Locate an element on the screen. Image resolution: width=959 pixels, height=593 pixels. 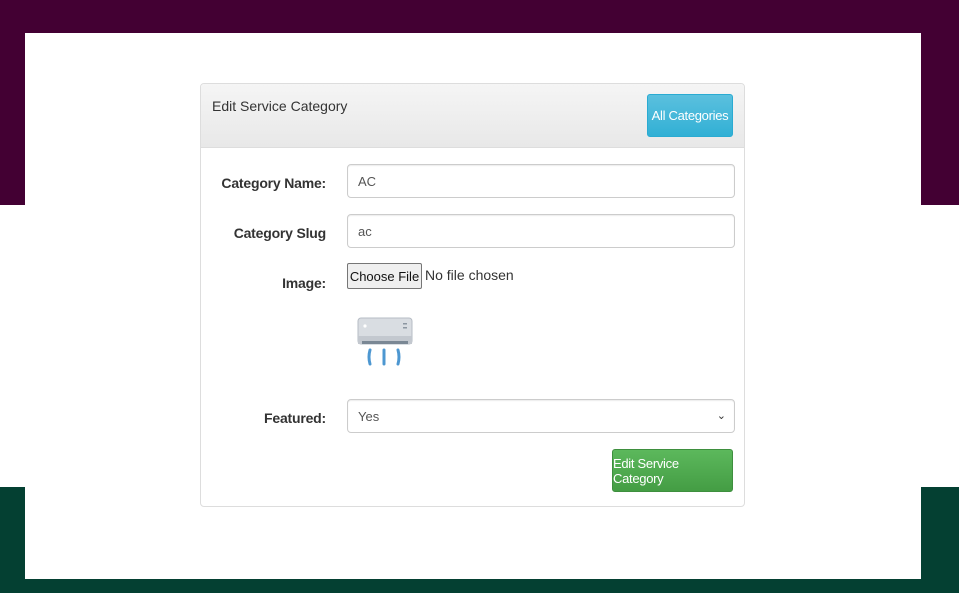
choose-file-button: Choose File is located at coordinates (384, 276).